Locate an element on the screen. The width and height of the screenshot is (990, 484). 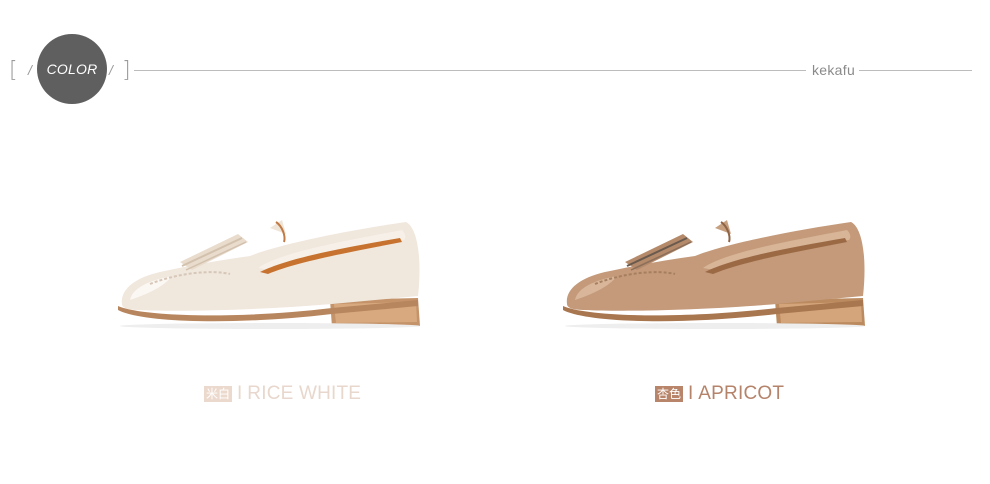
color-name: APRICOT is located at coordinates (741, 393).